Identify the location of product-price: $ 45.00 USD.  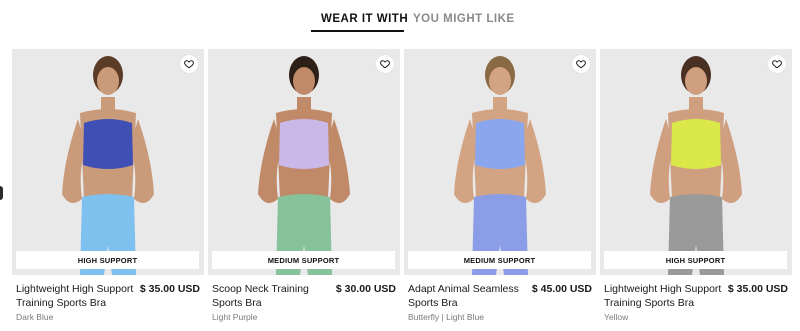
(561, 289).